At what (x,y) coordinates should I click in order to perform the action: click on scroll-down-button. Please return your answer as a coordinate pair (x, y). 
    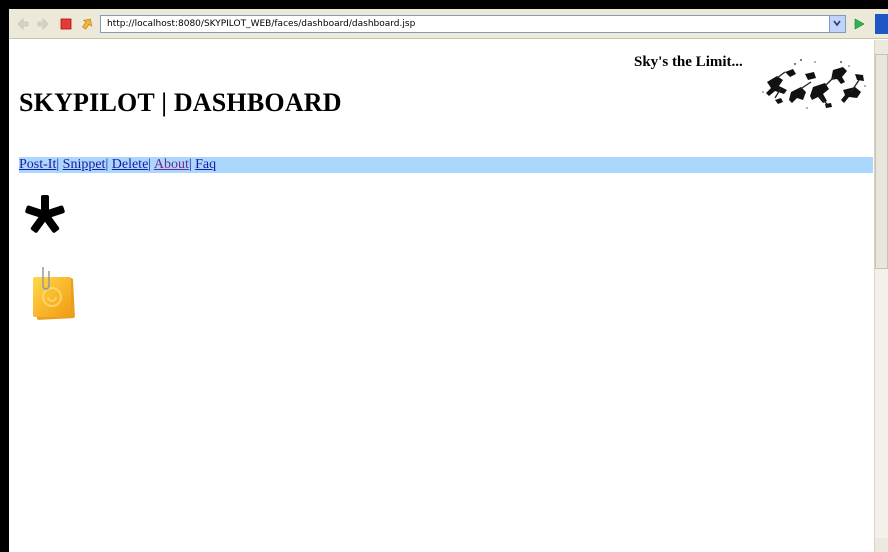
    Looking at the image, I should click on (881, 545).